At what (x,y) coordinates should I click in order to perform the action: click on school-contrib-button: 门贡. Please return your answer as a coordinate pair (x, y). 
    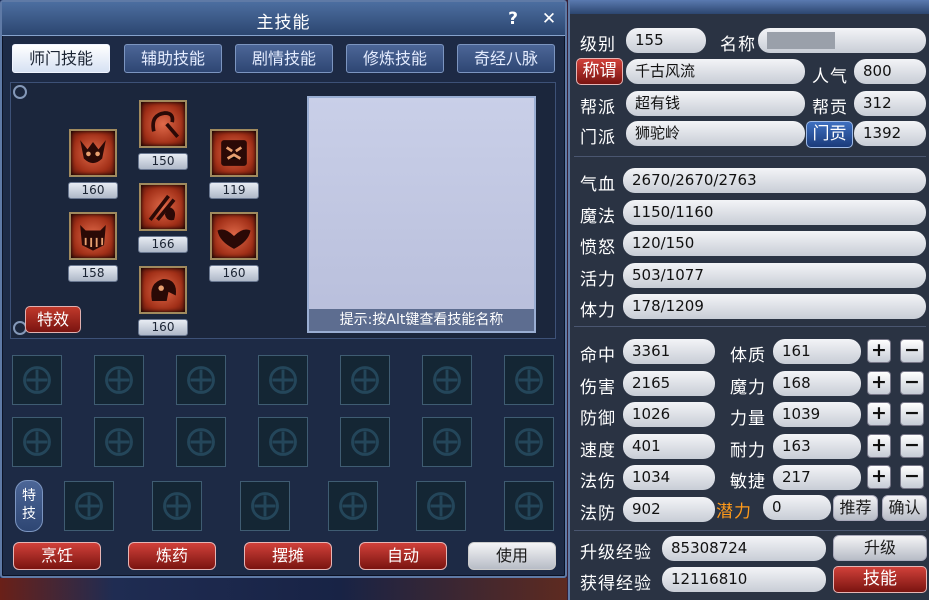
    Looking at the image, I should click on (829, 134).